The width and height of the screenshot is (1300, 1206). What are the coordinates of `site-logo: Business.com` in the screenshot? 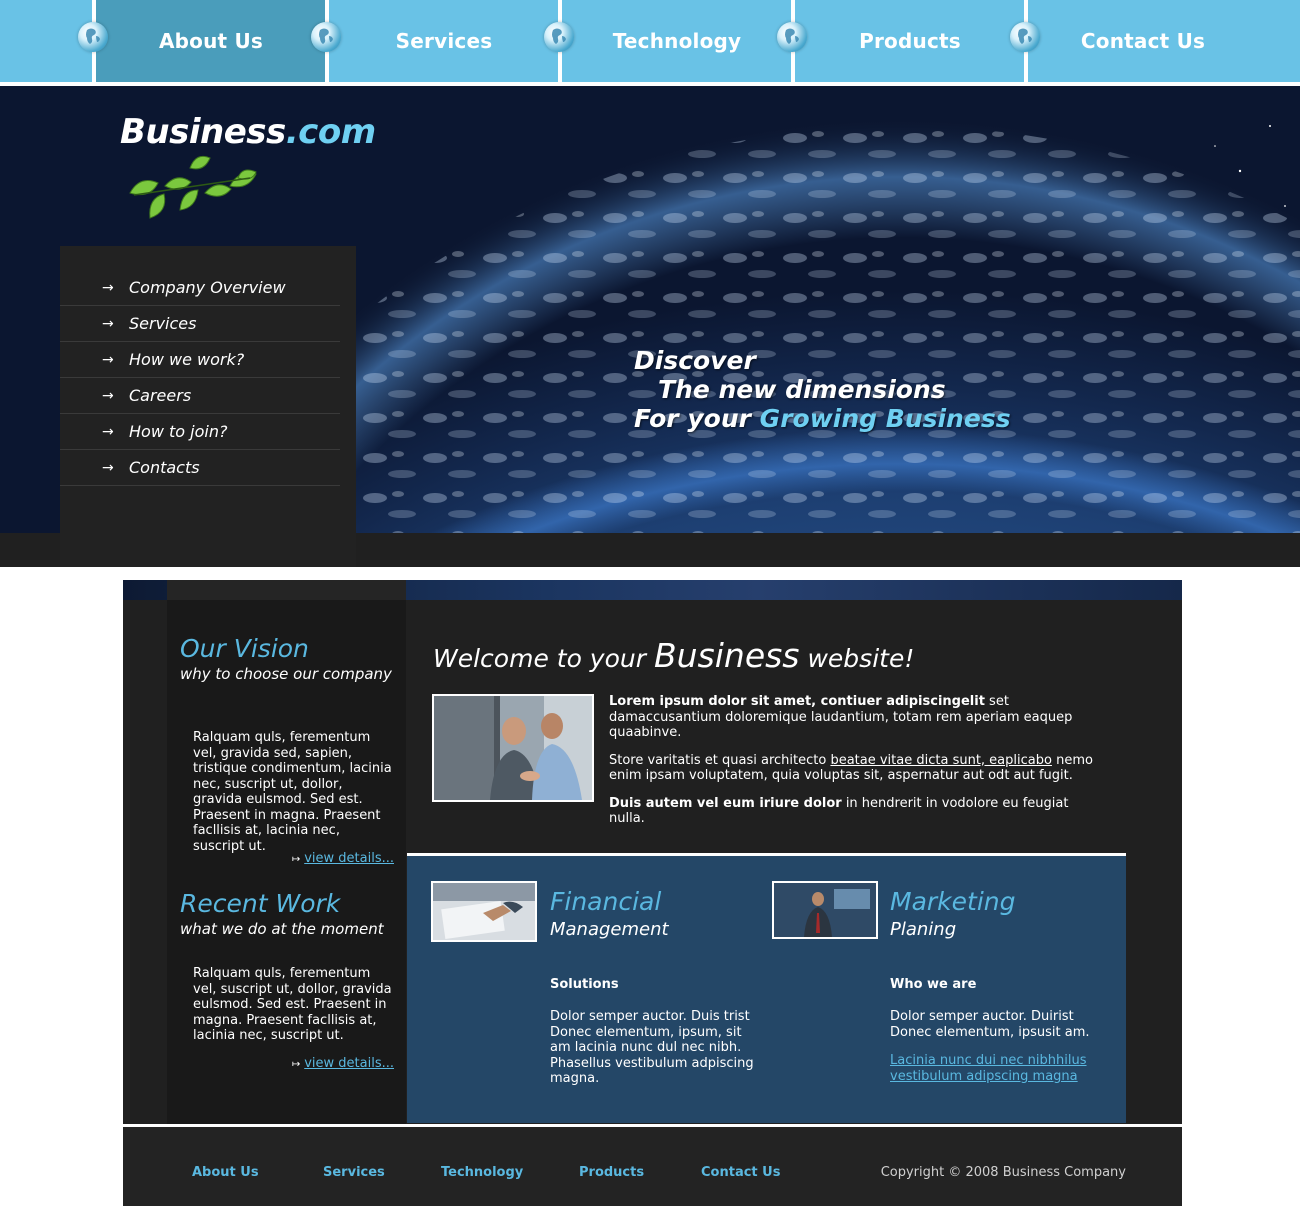 It's located at (248, 132).